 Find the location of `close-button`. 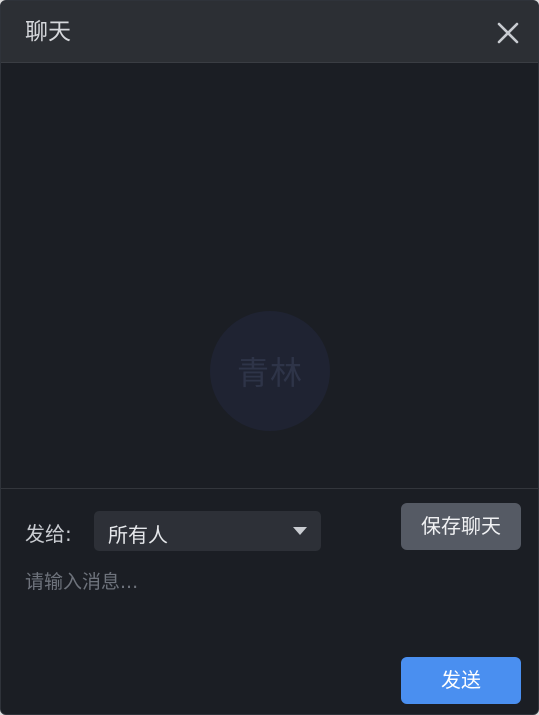

close-button is located at coordinates (508, 33).